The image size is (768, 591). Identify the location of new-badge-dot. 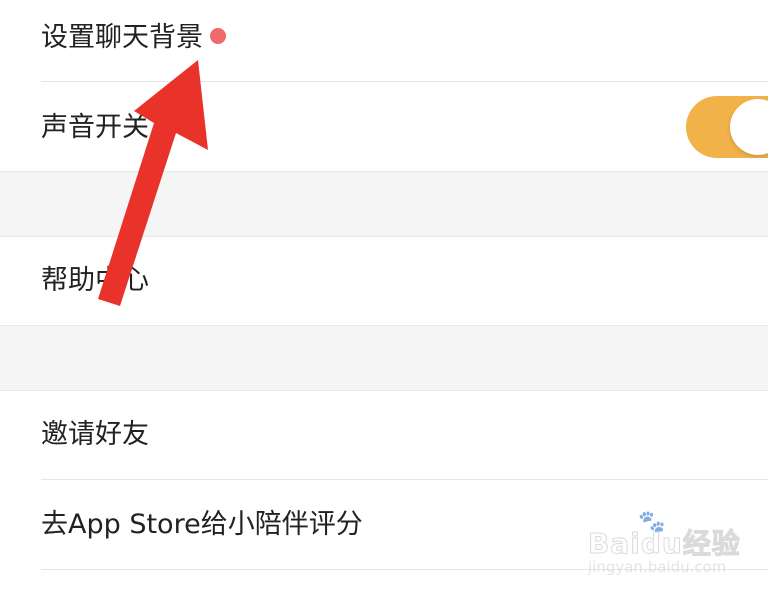
(218, 36).